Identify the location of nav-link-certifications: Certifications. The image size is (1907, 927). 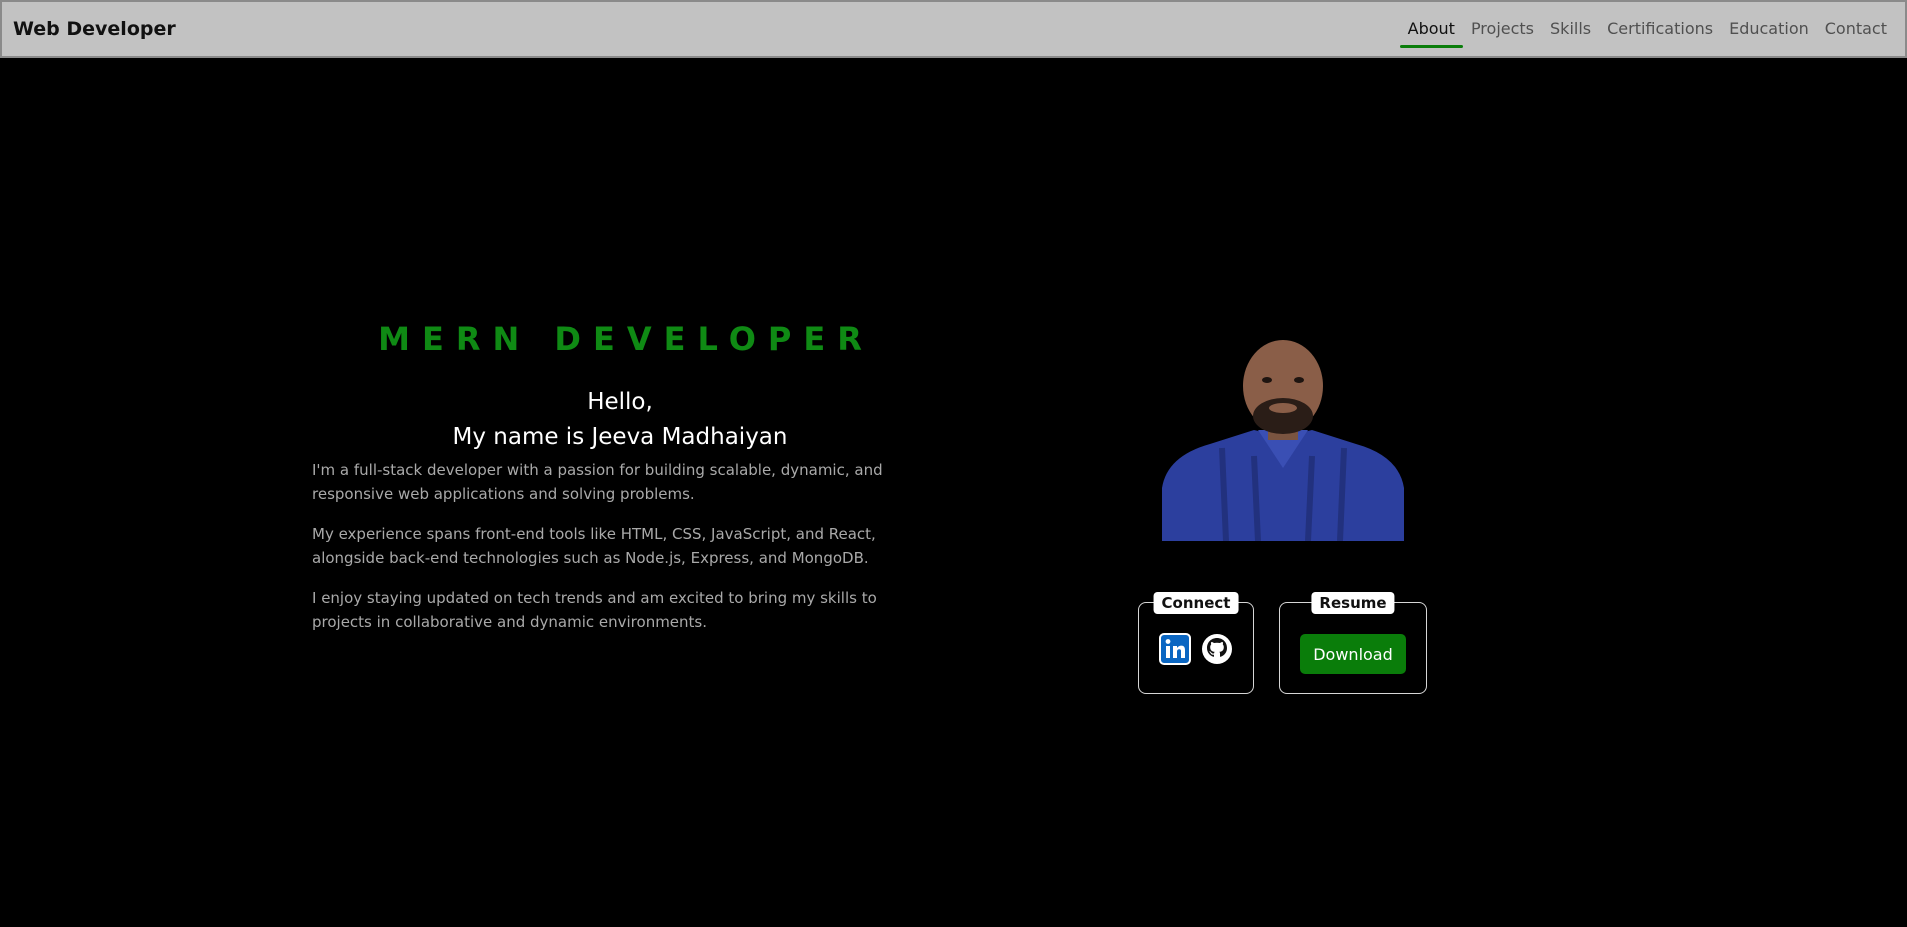
(1660, 29).